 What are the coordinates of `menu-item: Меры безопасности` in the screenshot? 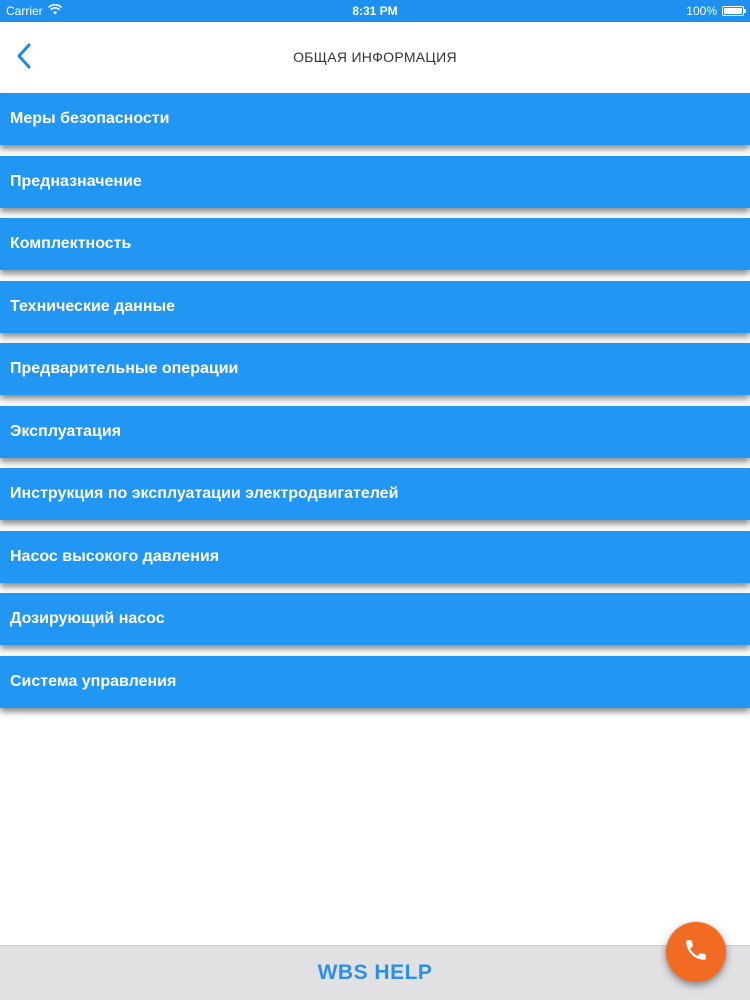 It's located at (375, 119).